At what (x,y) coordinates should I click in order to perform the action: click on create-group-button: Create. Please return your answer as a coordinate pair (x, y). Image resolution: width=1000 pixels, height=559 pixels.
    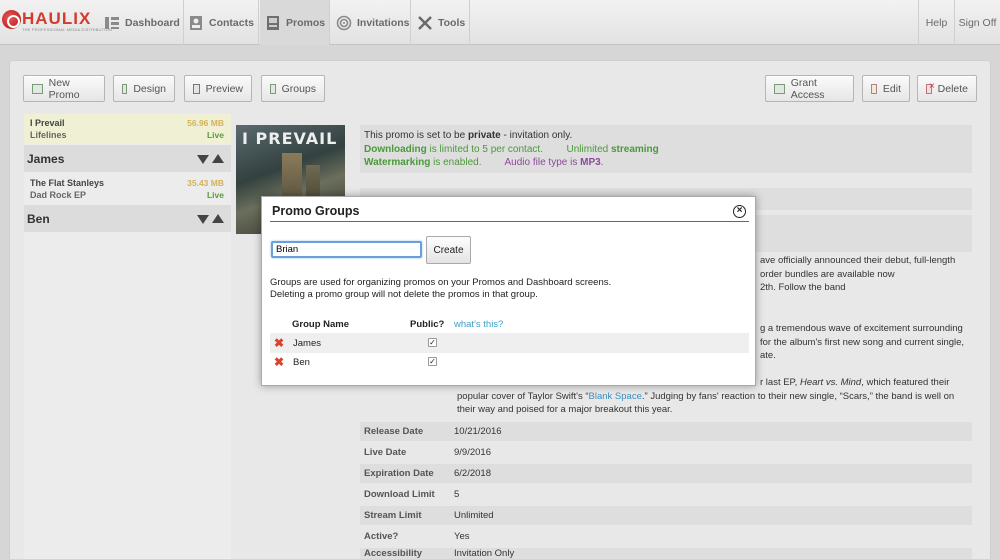
    Looking at the image, I should click on (448, 250).